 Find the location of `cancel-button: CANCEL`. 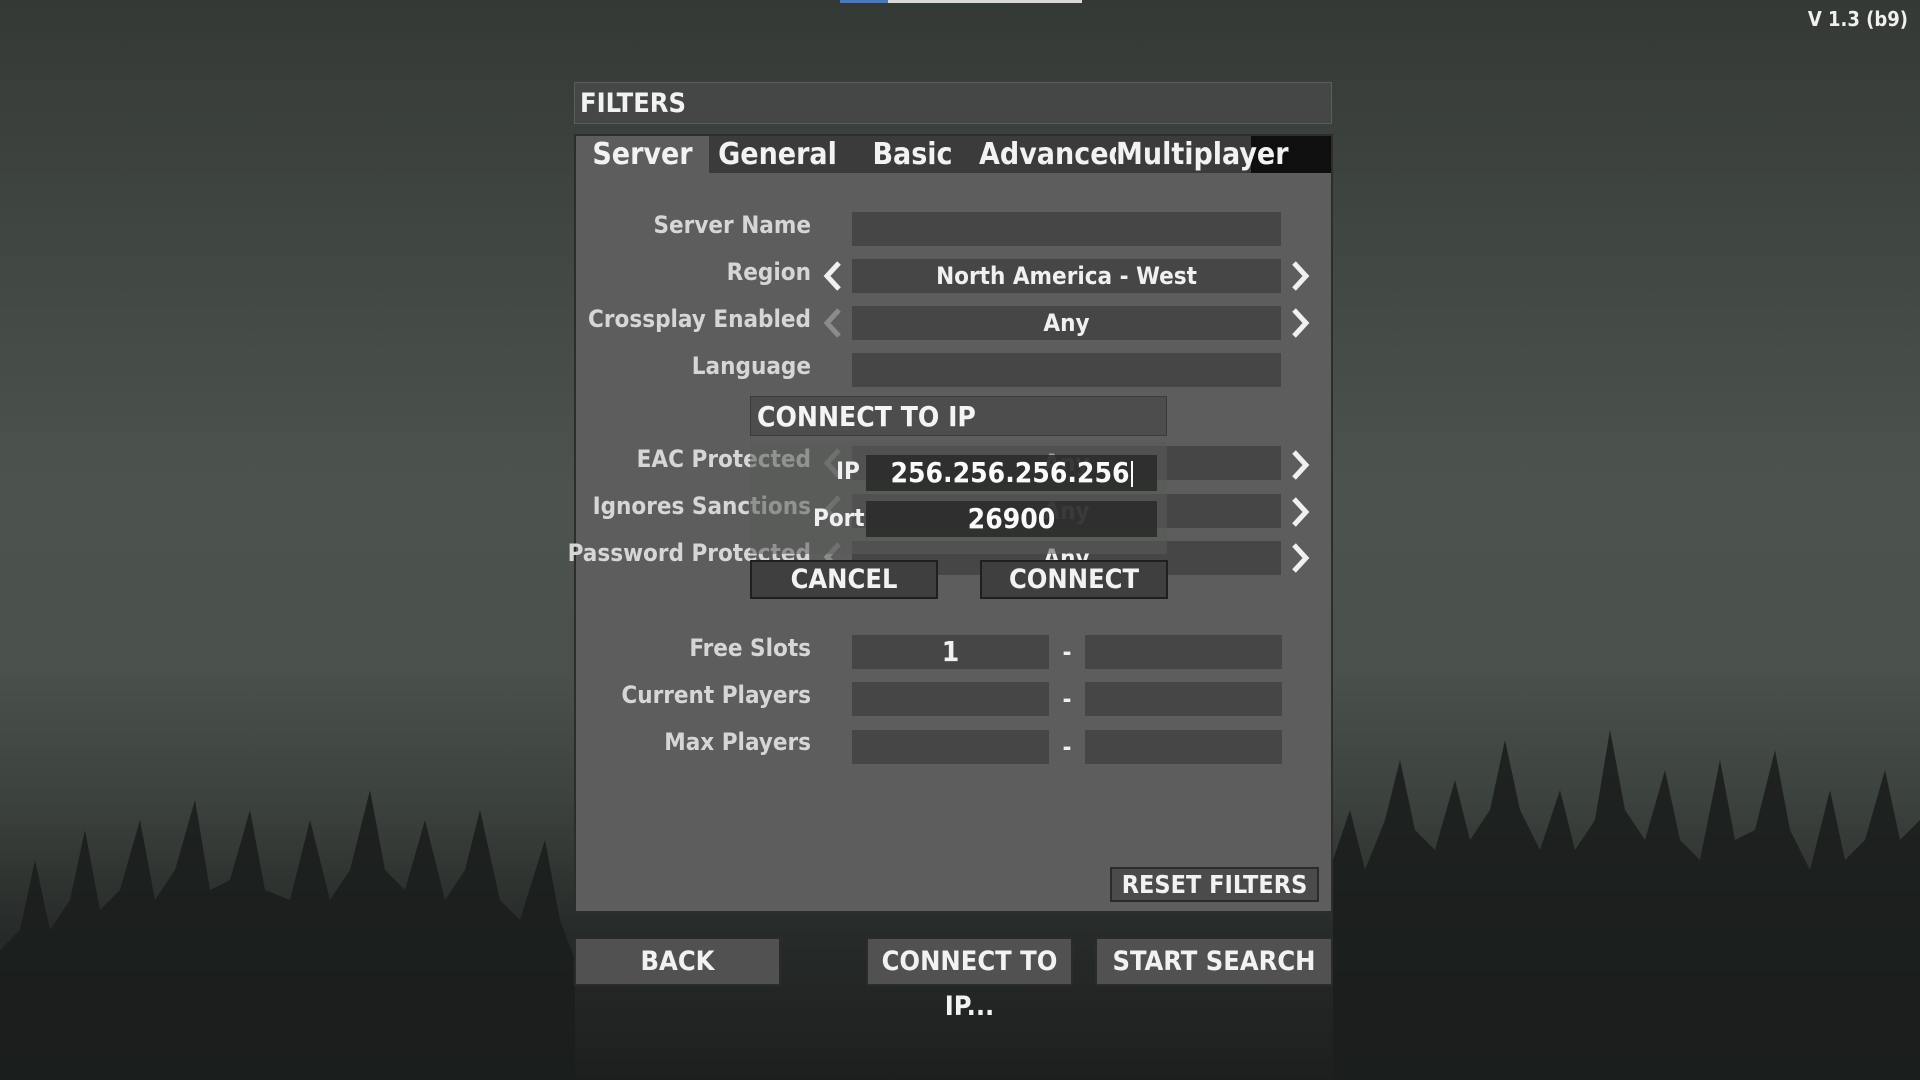

cancel-button: CANCEL is located at coordinates (844, 579).